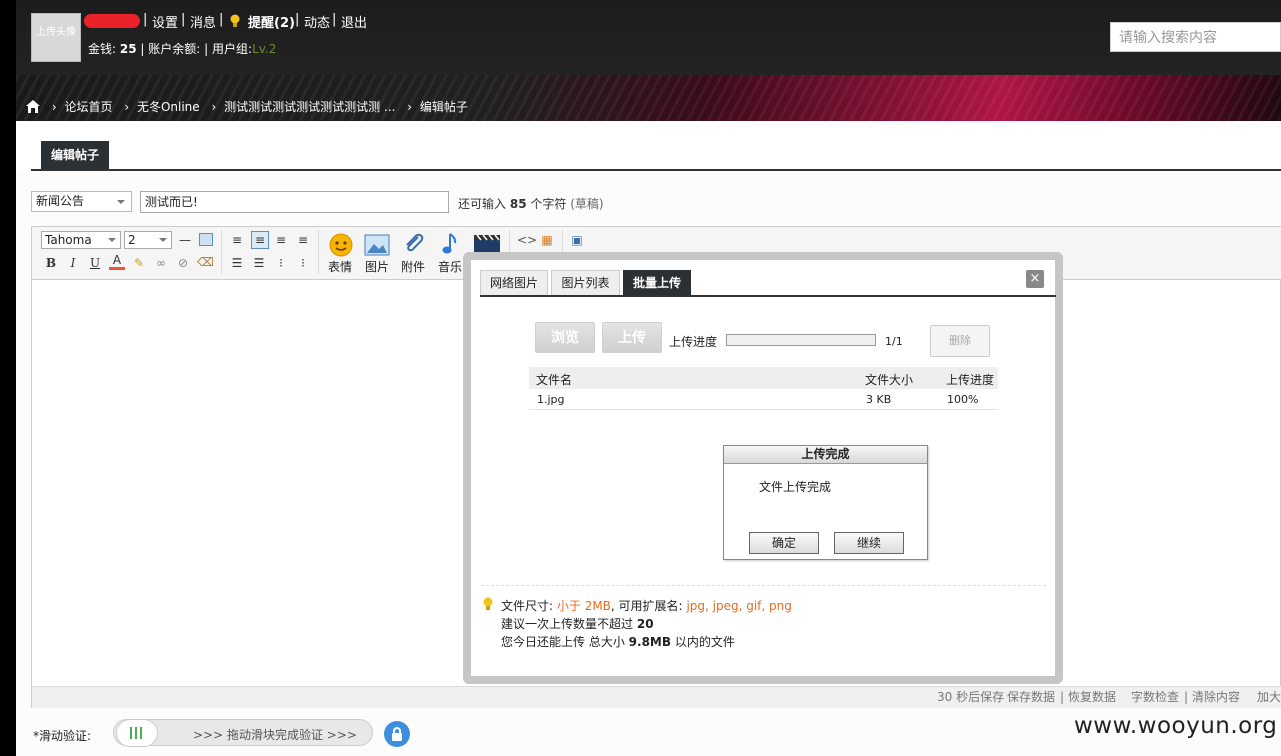 Image resolution: width=1281 pixels, height=756 pixels. Describe the element at coordinates (281, 263) in the screenshot. I see `ordered-list-icon: ⁝` at that location.